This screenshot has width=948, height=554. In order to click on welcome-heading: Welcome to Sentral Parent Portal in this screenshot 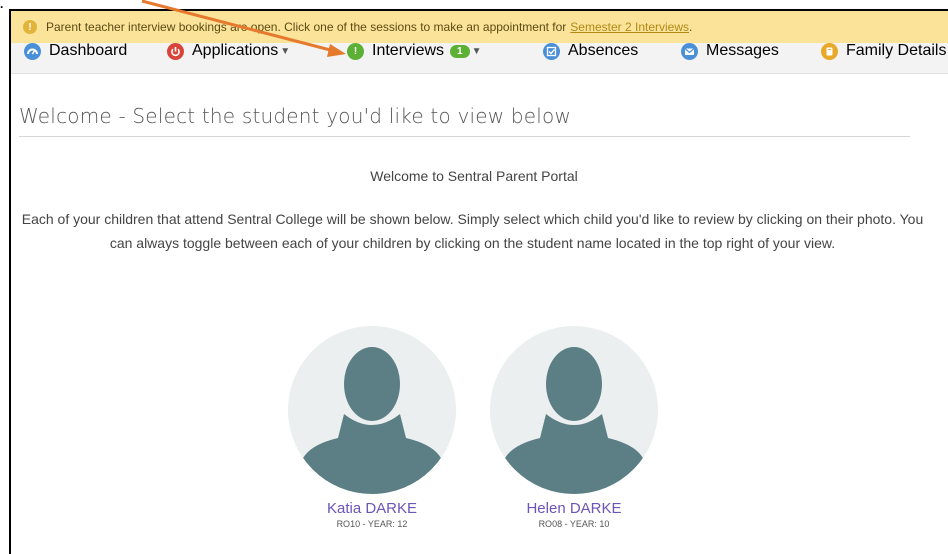, I will do `click(474, 176)`.